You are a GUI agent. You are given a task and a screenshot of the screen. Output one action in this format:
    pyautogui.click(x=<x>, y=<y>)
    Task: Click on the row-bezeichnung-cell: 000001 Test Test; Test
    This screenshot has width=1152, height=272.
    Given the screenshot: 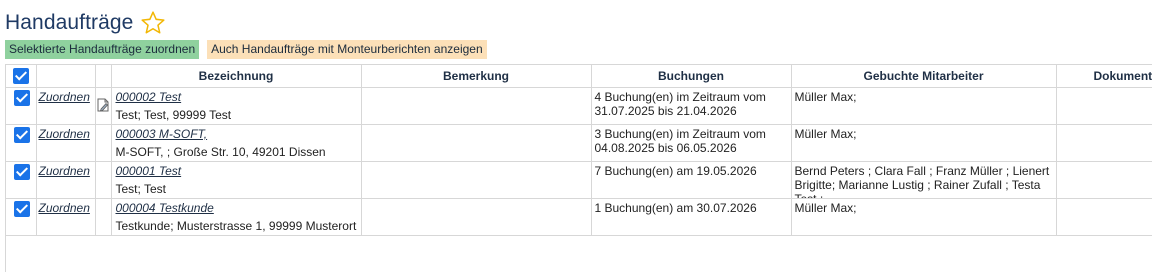 What is the action you would take?
    pyautogui.click(x=236, y=180)
    